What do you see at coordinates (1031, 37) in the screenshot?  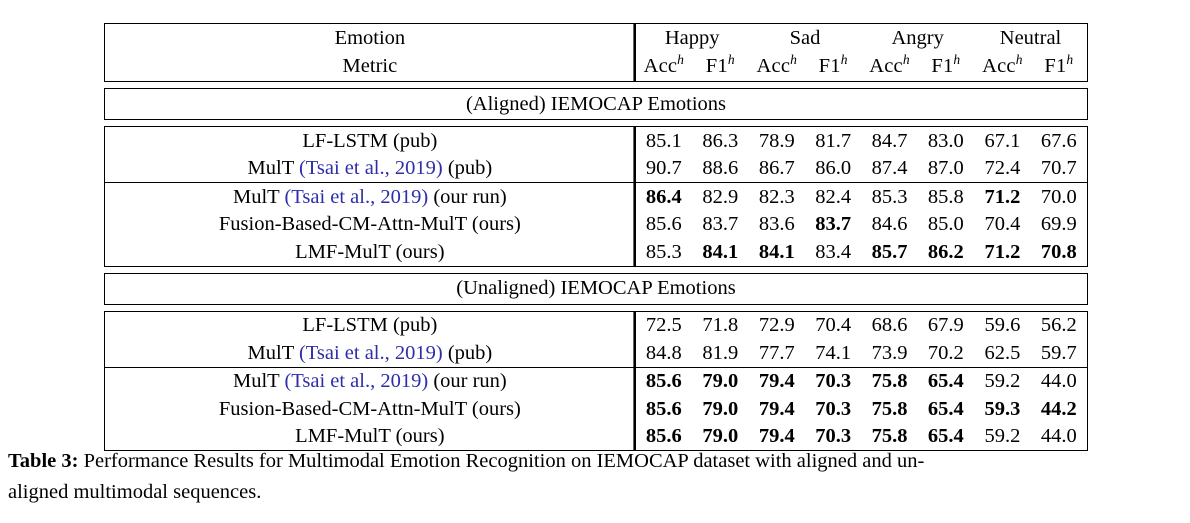 I see `header-cell-emotion-neutral: Neutral` at bounding box center [1031, 37].